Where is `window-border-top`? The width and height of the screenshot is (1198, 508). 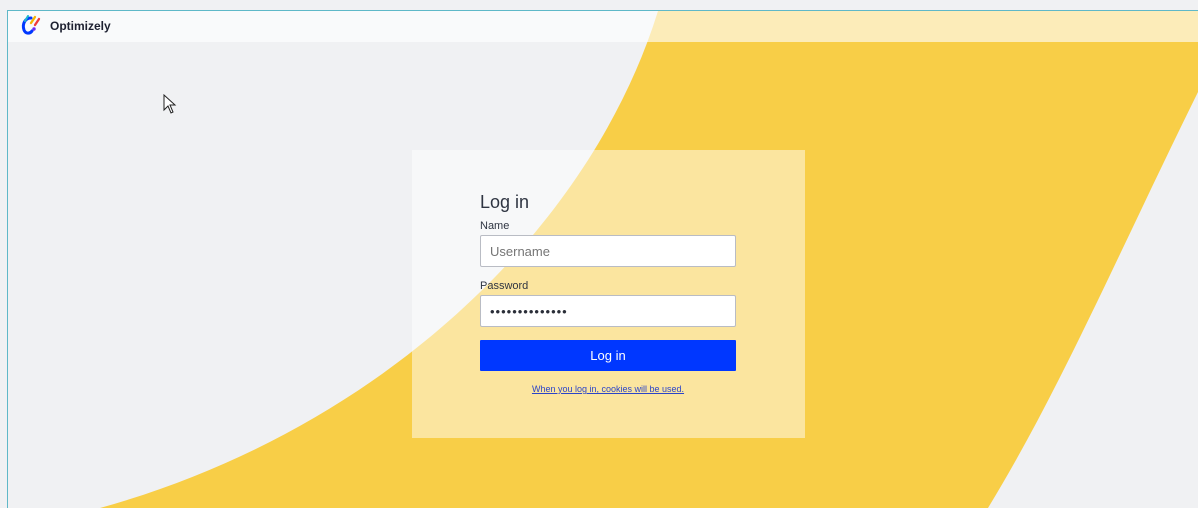
window-border-top is located at coordinates (602, 10).